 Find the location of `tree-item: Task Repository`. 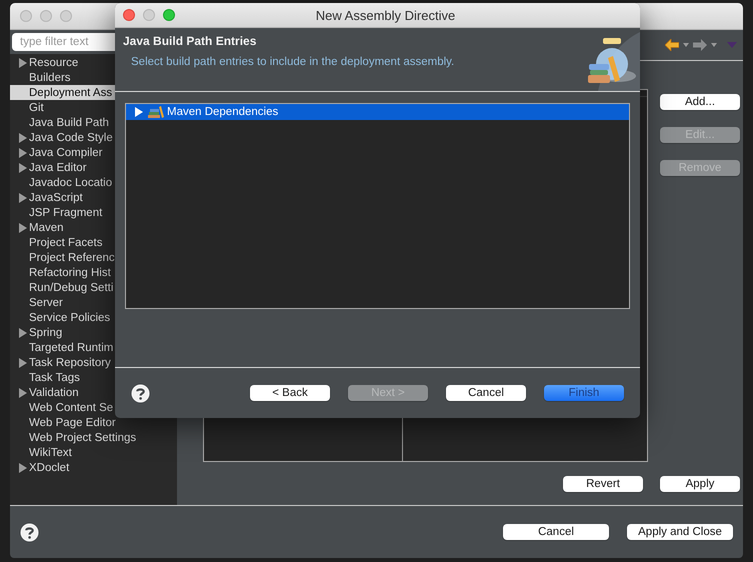

tree-item: Task Repository is located at coordinates (93, 362).